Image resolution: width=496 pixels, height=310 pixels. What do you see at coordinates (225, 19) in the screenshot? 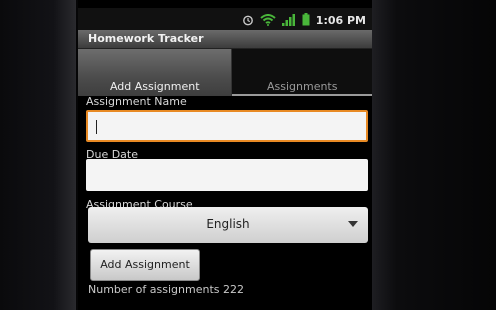
I see `status-bar: 1:06 PM` at bounding box center [225, 19].